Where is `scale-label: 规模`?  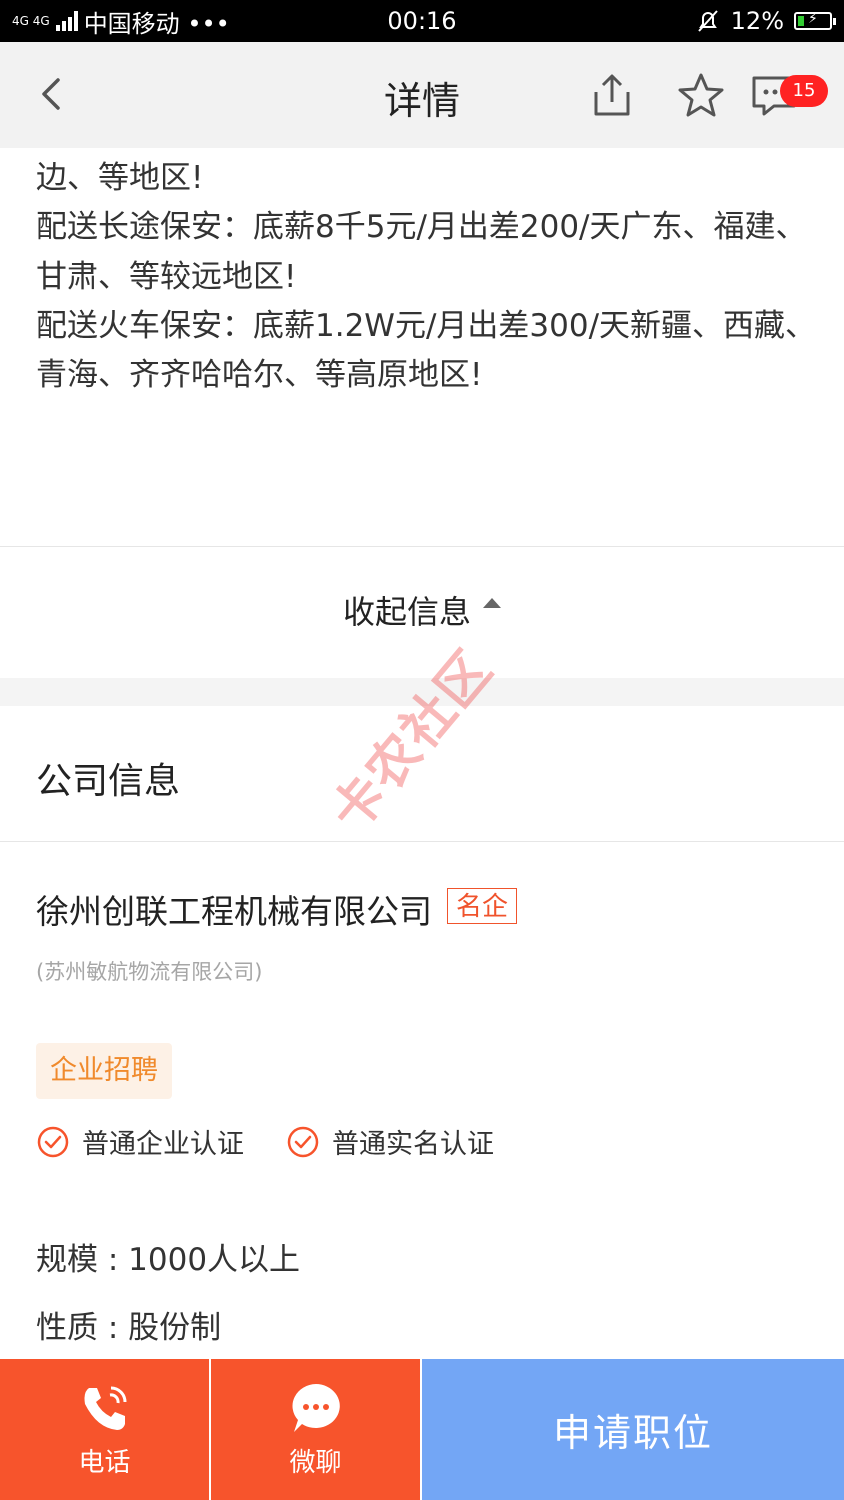
scale-label: 规模 is located at coordinates (67, 1260).